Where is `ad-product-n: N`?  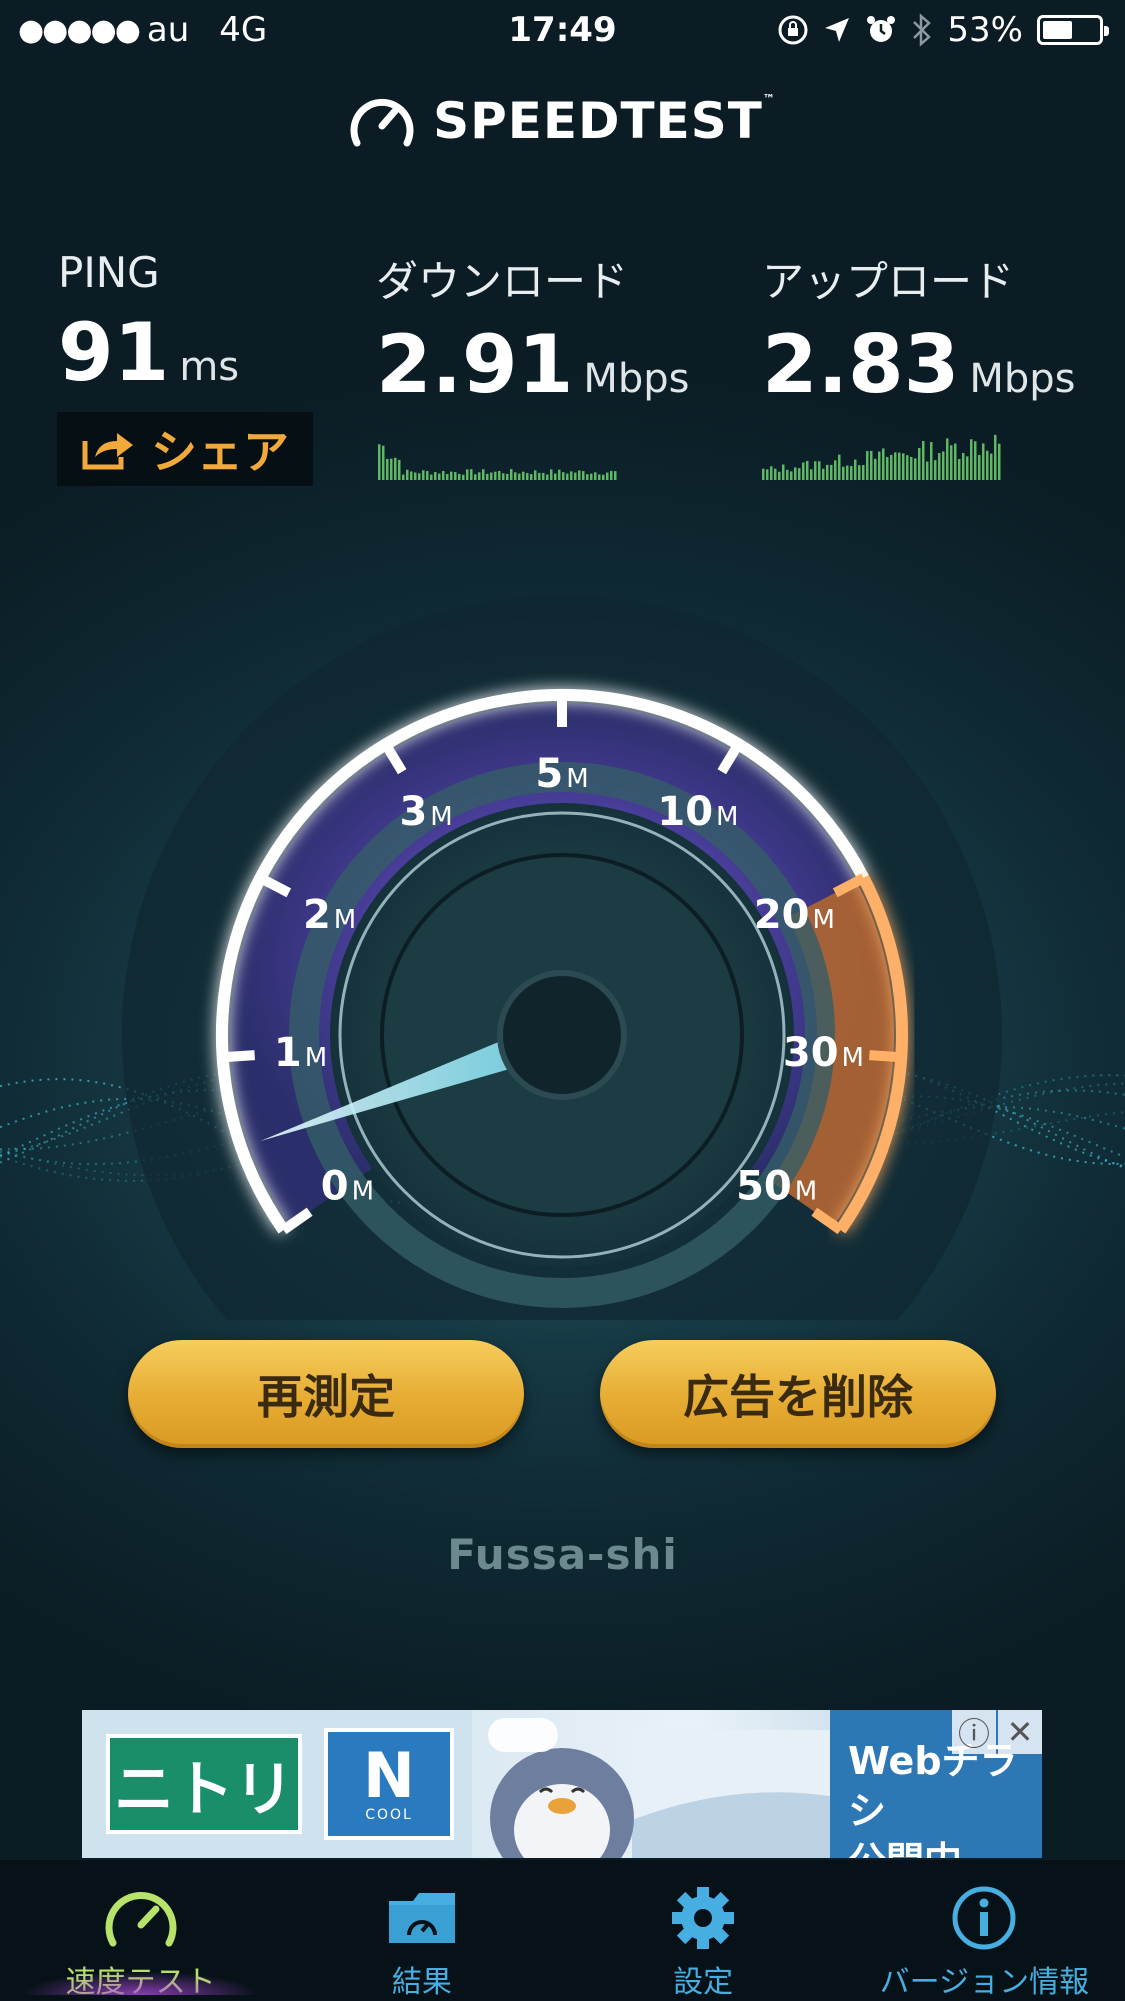
ad-product-n: N is located at coordinates (389, 1775).